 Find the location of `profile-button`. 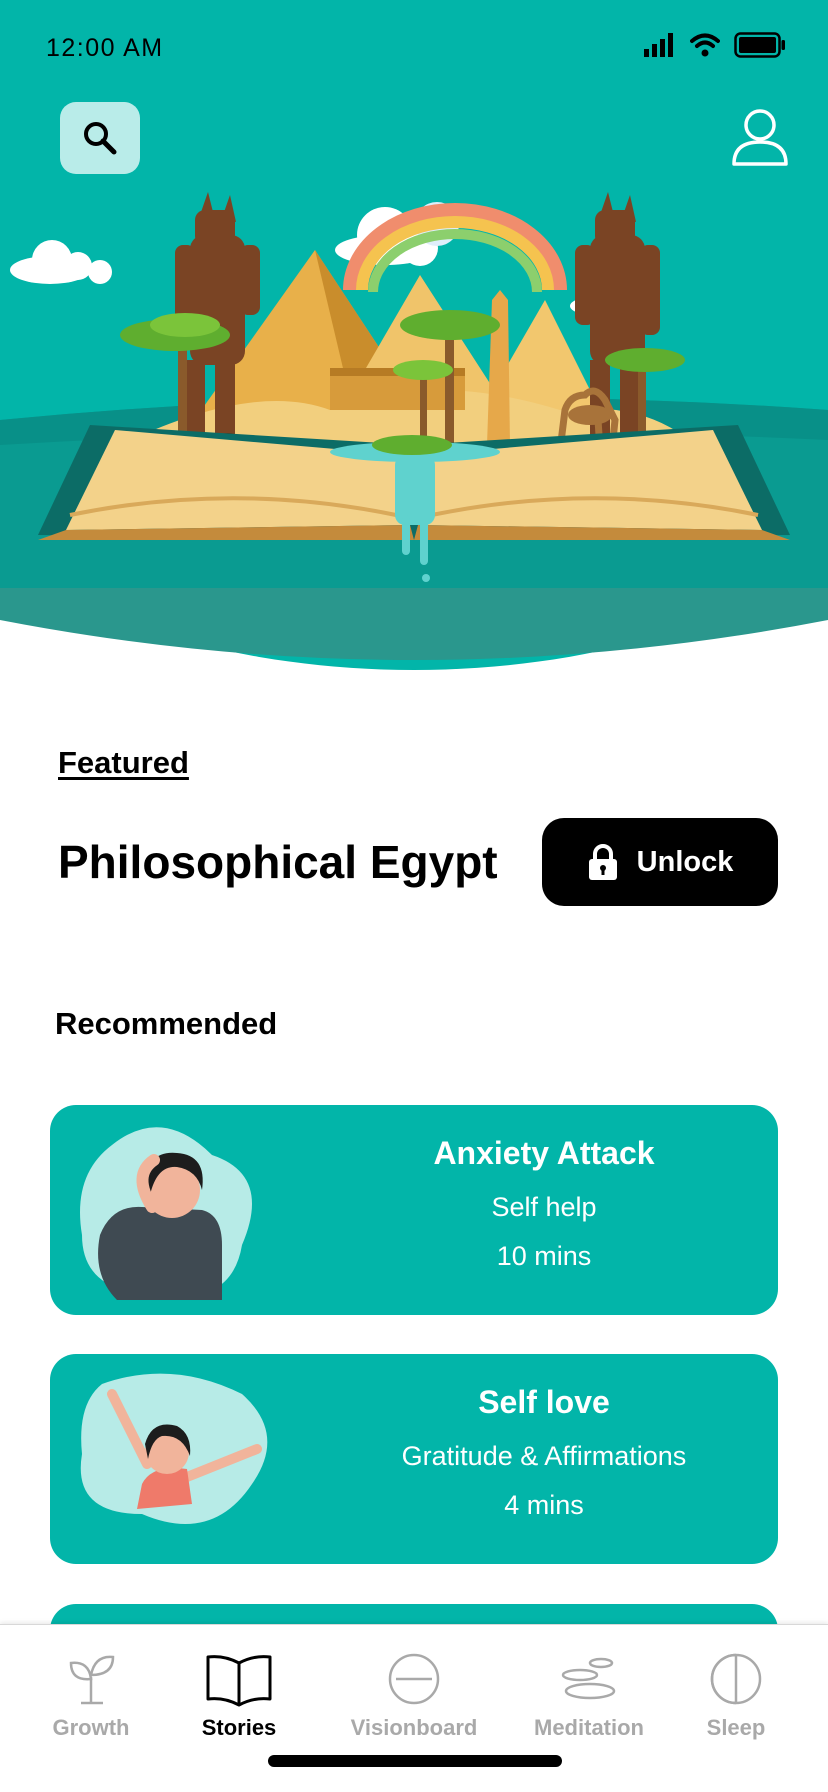

profile-button is located at coordinates (760, 138).